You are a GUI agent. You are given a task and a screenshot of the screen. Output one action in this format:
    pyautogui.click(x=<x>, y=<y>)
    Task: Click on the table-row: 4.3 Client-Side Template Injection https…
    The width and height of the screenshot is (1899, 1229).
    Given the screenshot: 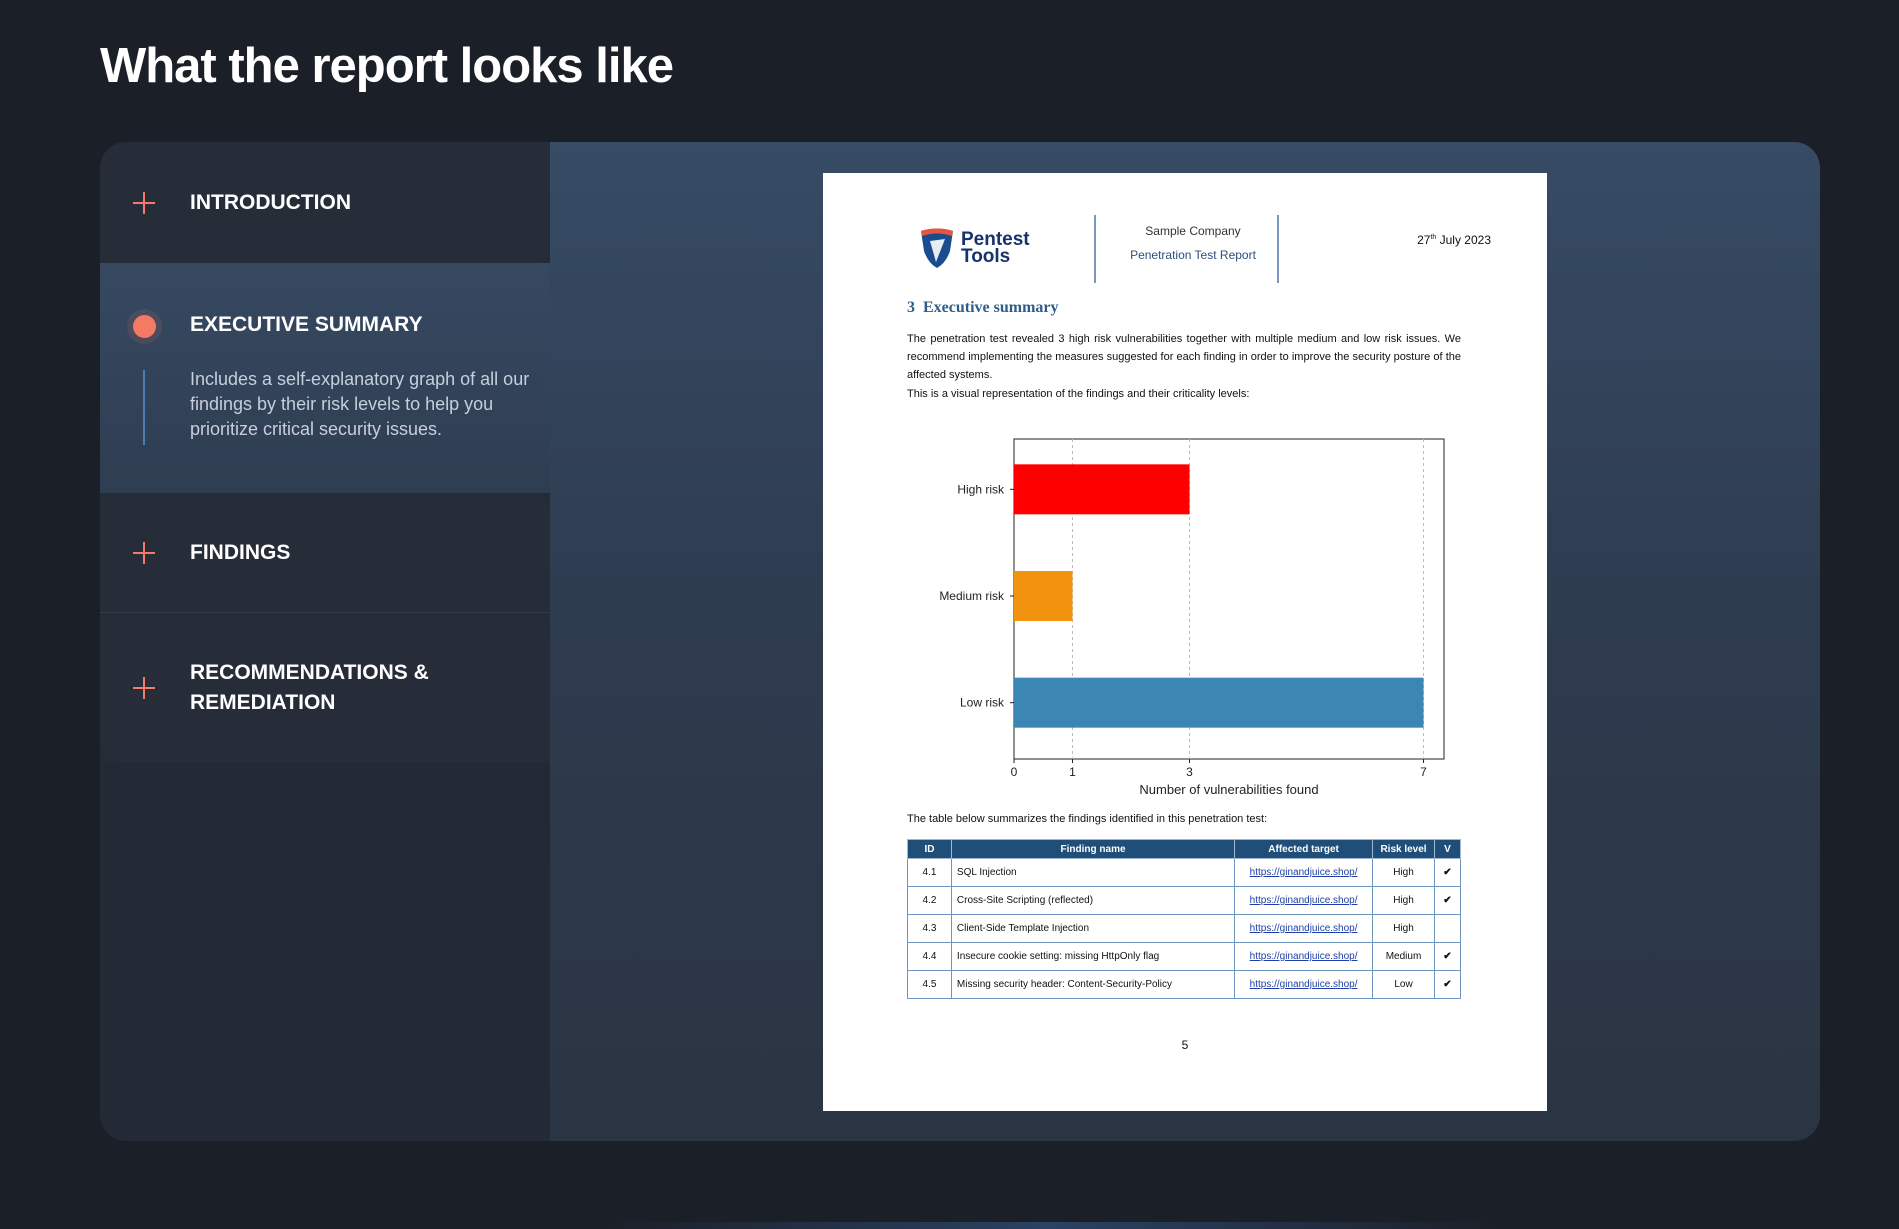 What is the action you would take?
    pyautogui.click(x=1184, y=928)
    